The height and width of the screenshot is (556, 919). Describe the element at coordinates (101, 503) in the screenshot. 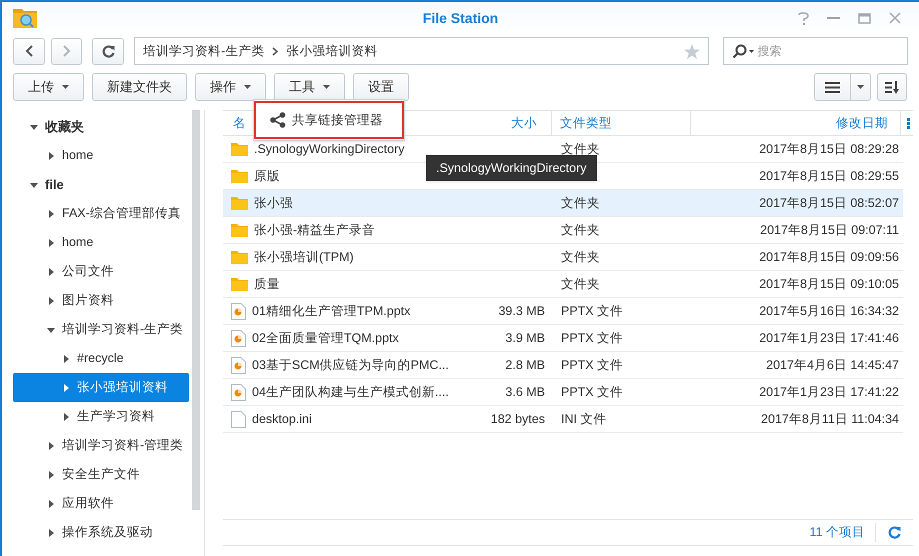

I see `tree-item: 应用软件` at that location.